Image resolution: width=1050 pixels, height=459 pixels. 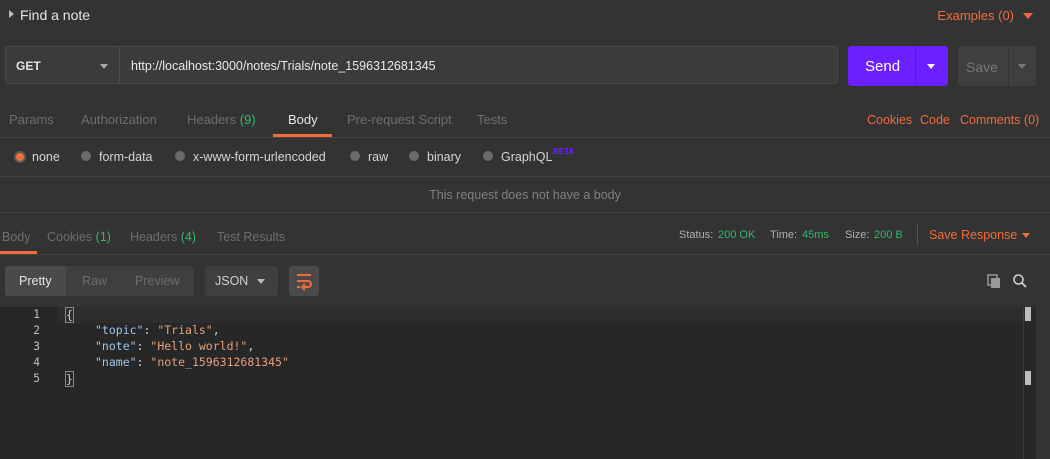 I want to click on code-link: Code, so click(x=935, y=120).